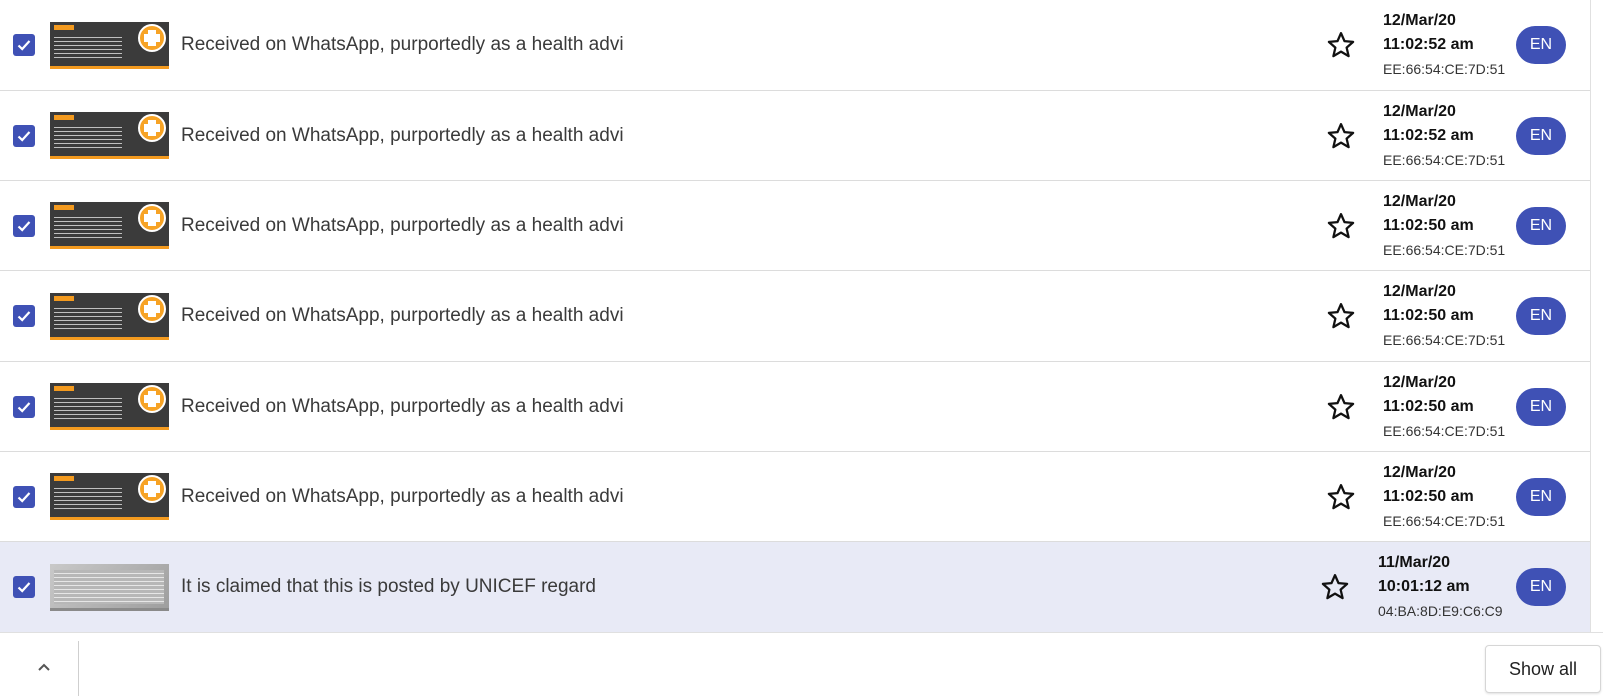 The image size is (1603, 697). Describe the element at coordinates (1440, 611) in the screenshot. I see `item-device-id: 04:BA:8D:E9:C6:C9` at that location.